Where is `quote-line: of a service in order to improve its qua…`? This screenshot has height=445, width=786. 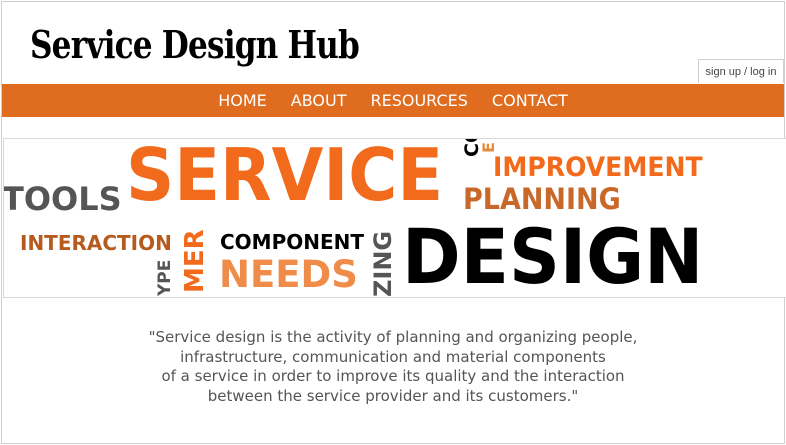 quote-line: of a service in order to improve its qua… is located at coordinates (393, 376).